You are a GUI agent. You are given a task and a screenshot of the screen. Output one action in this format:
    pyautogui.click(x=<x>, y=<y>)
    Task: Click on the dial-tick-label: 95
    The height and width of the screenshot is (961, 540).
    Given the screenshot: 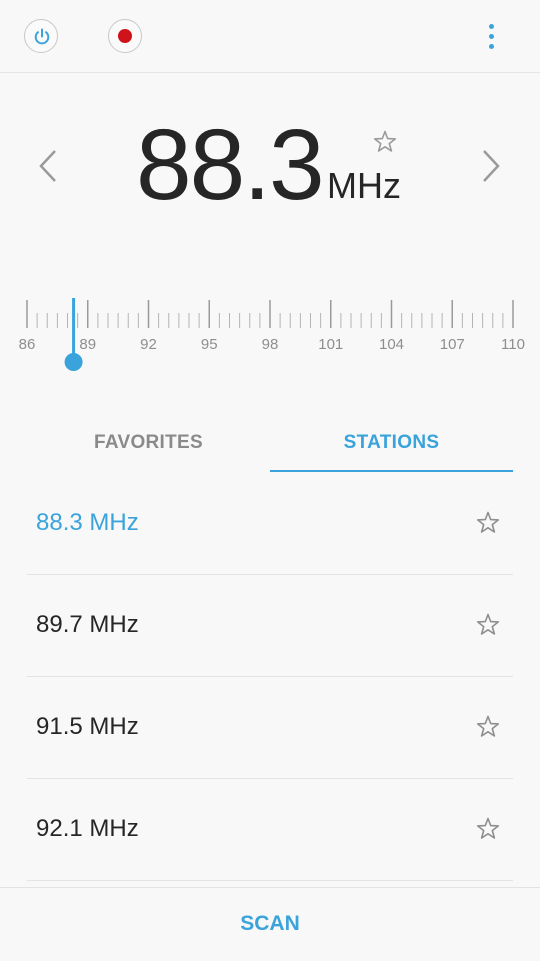 What is the action you would take?
    pyautogui.click(x=209, y=344)
    